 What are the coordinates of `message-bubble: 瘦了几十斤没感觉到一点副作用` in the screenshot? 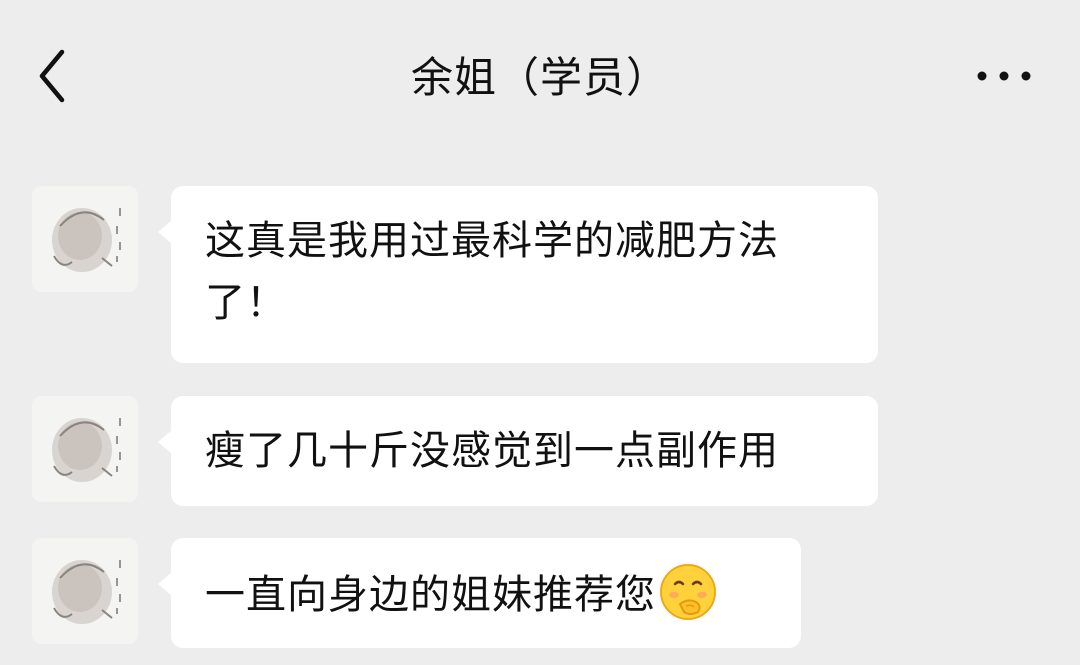 It's located at (518, 451).